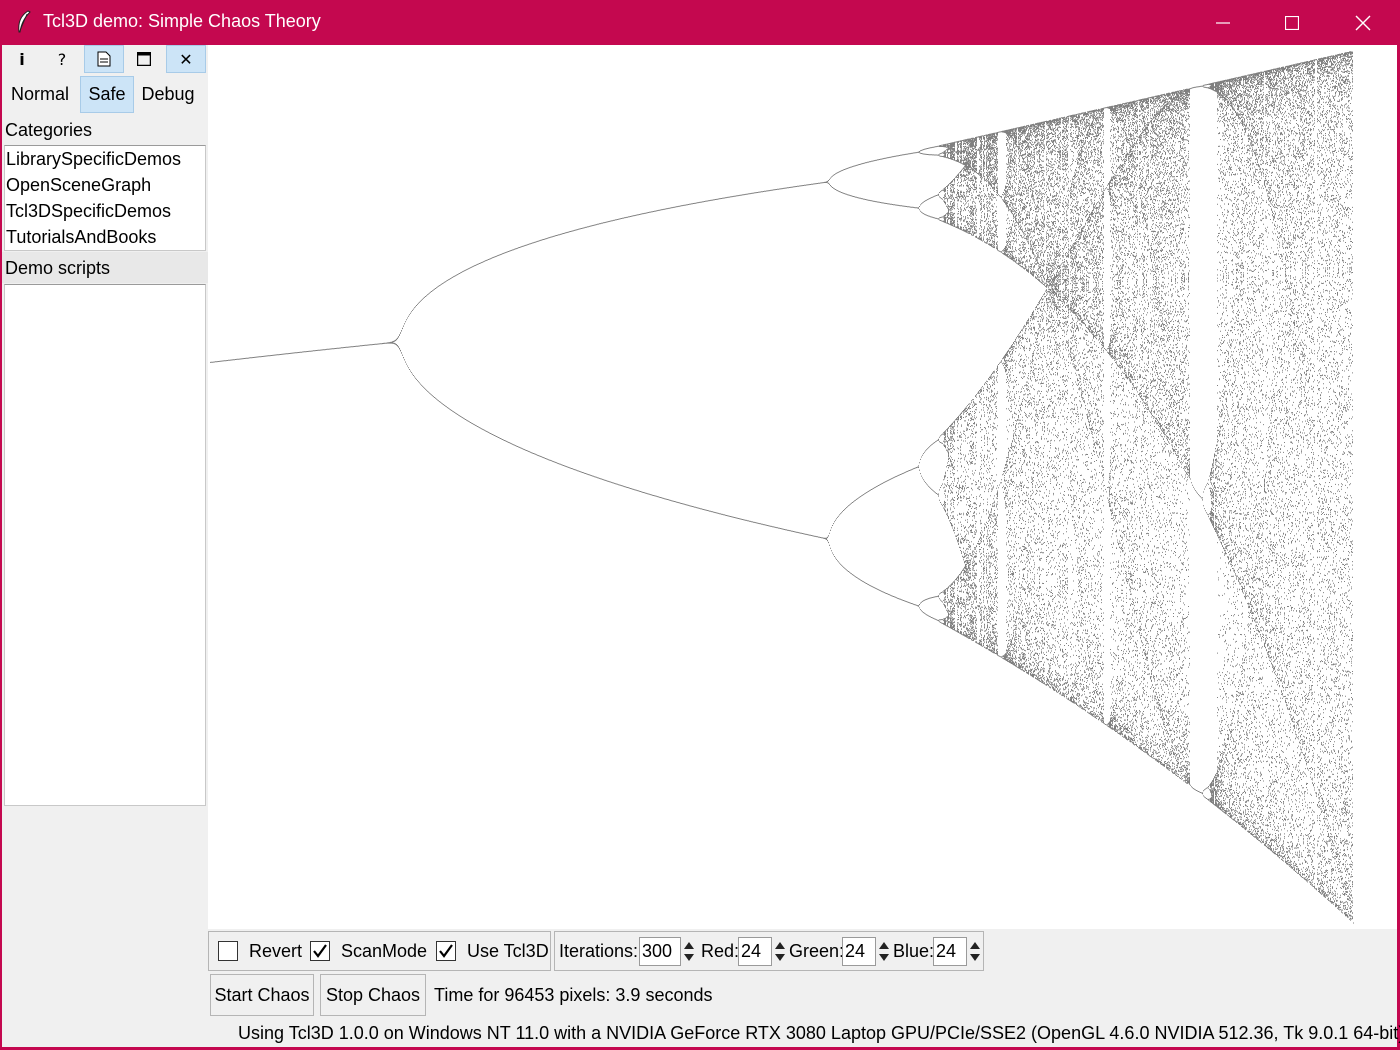 This screenshot has width=1400, height=1050. I want to click on timing-status: Time for 96453 pixels: 3.9 seconds, so click(573, 995).